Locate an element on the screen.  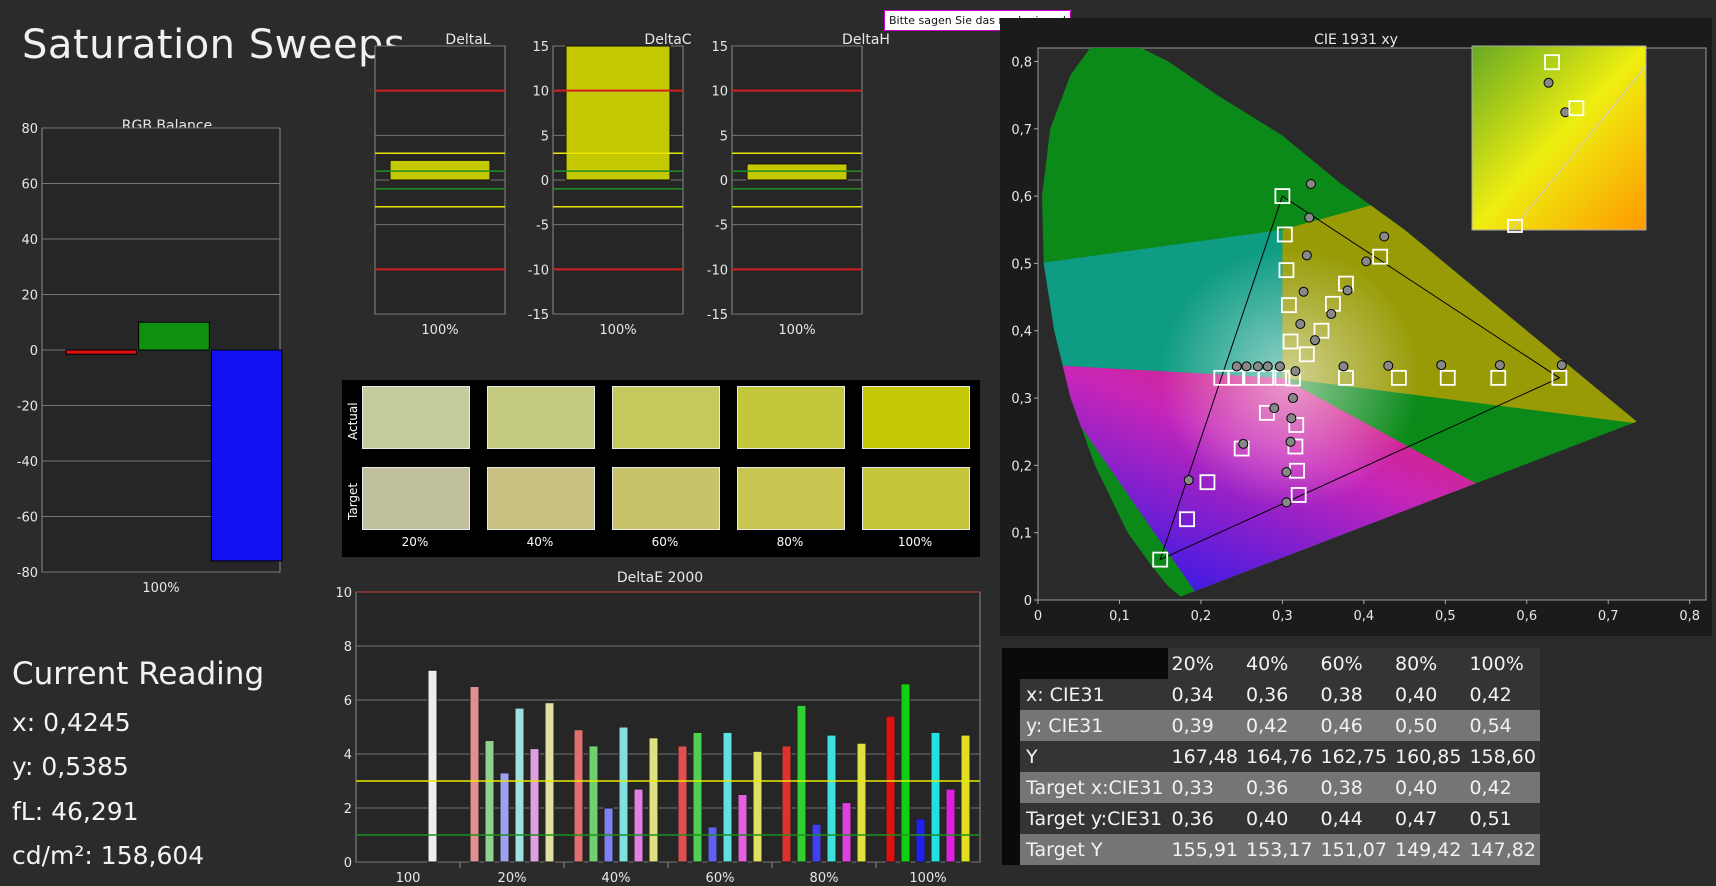
row-label: Y is located at coordinates (1085, 756).